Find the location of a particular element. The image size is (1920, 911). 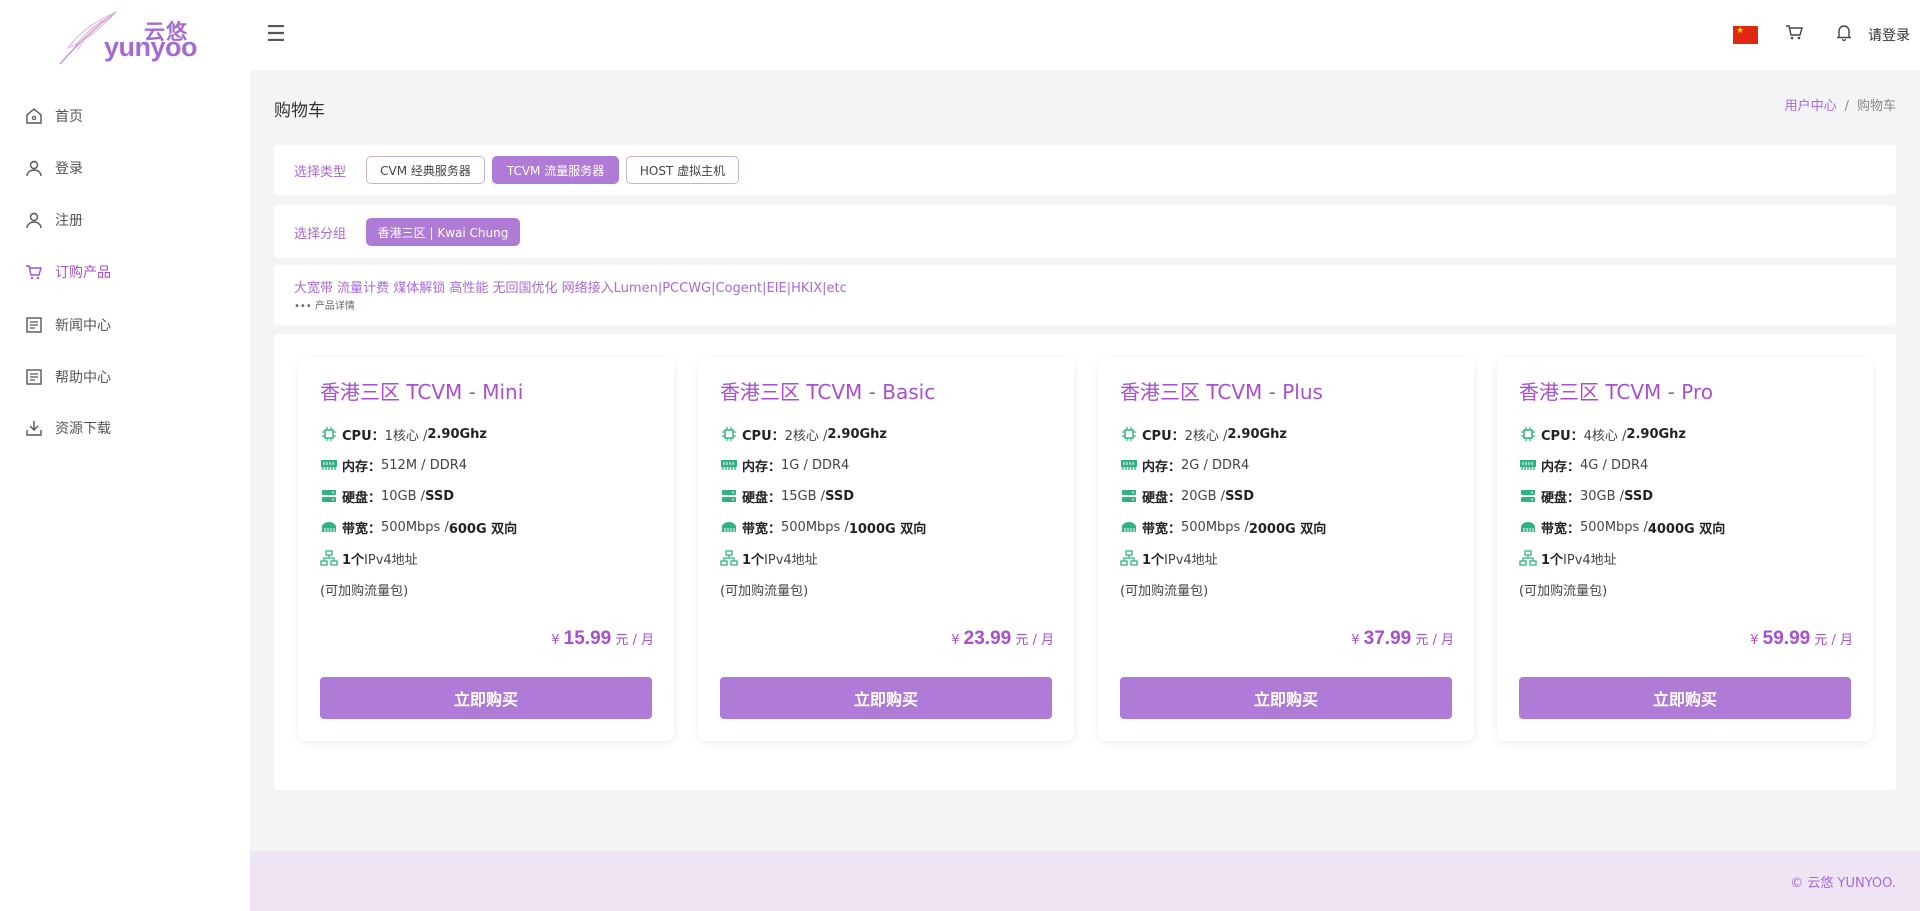

spec-memory: 内存： 2G / DDR4 is located at coordinates (1184, 465).